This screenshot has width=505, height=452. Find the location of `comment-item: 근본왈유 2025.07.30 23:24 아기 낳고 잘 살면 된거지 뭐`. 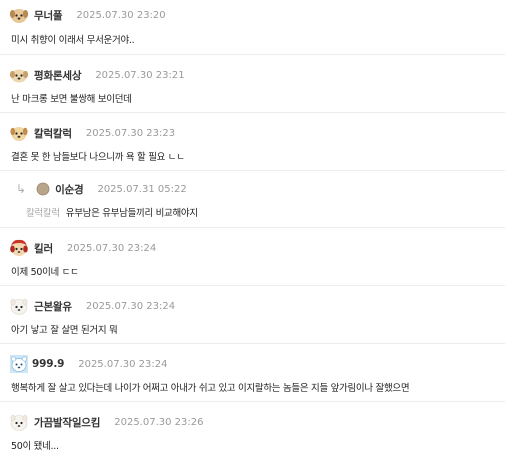

comment-item: 근본왈유 2025.07.30 23:24 아기 낳고 잘 살면 된거지 뭐 is located at coordinates (252, 315).